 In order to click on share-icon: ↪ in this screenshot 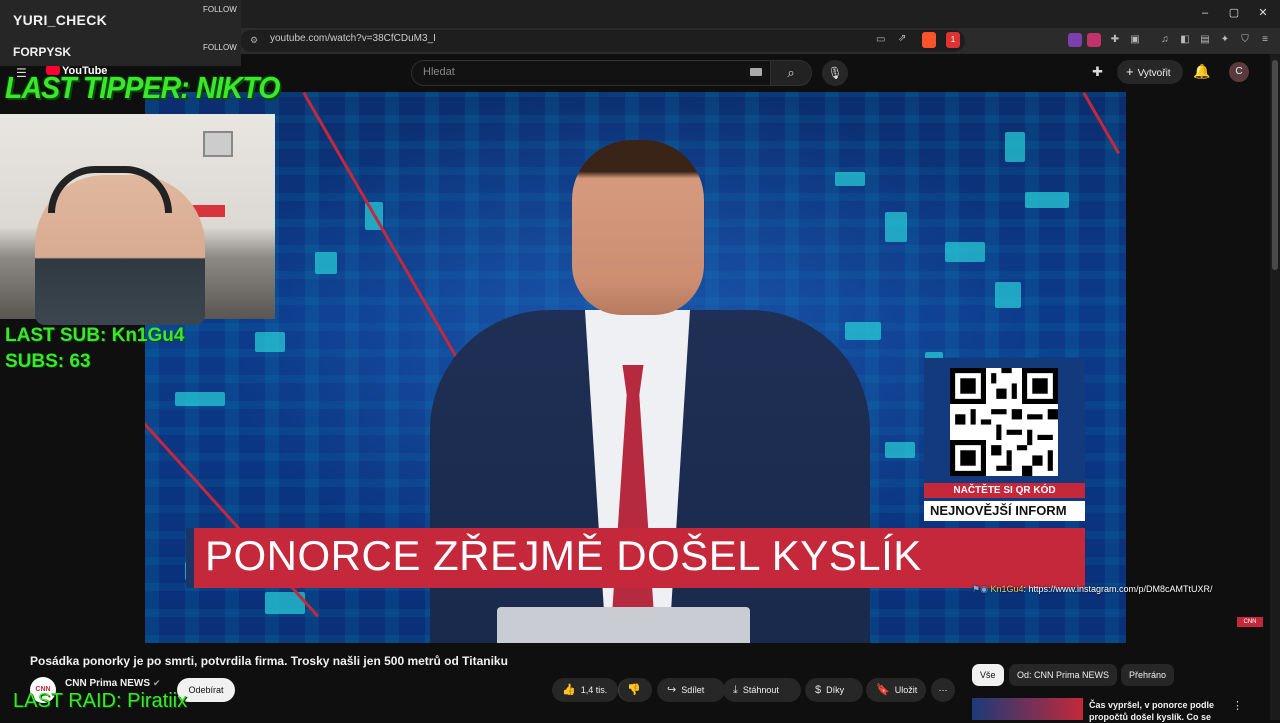, I will do `click(672, 690)`.